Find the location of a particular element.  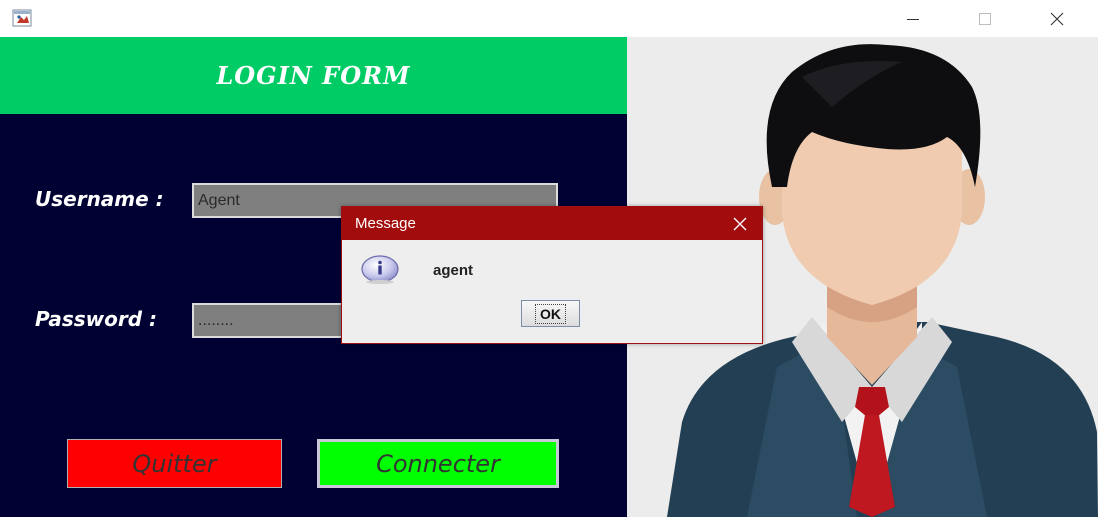

form-header: LOGIN FORM is located at coordinates (313, 75).